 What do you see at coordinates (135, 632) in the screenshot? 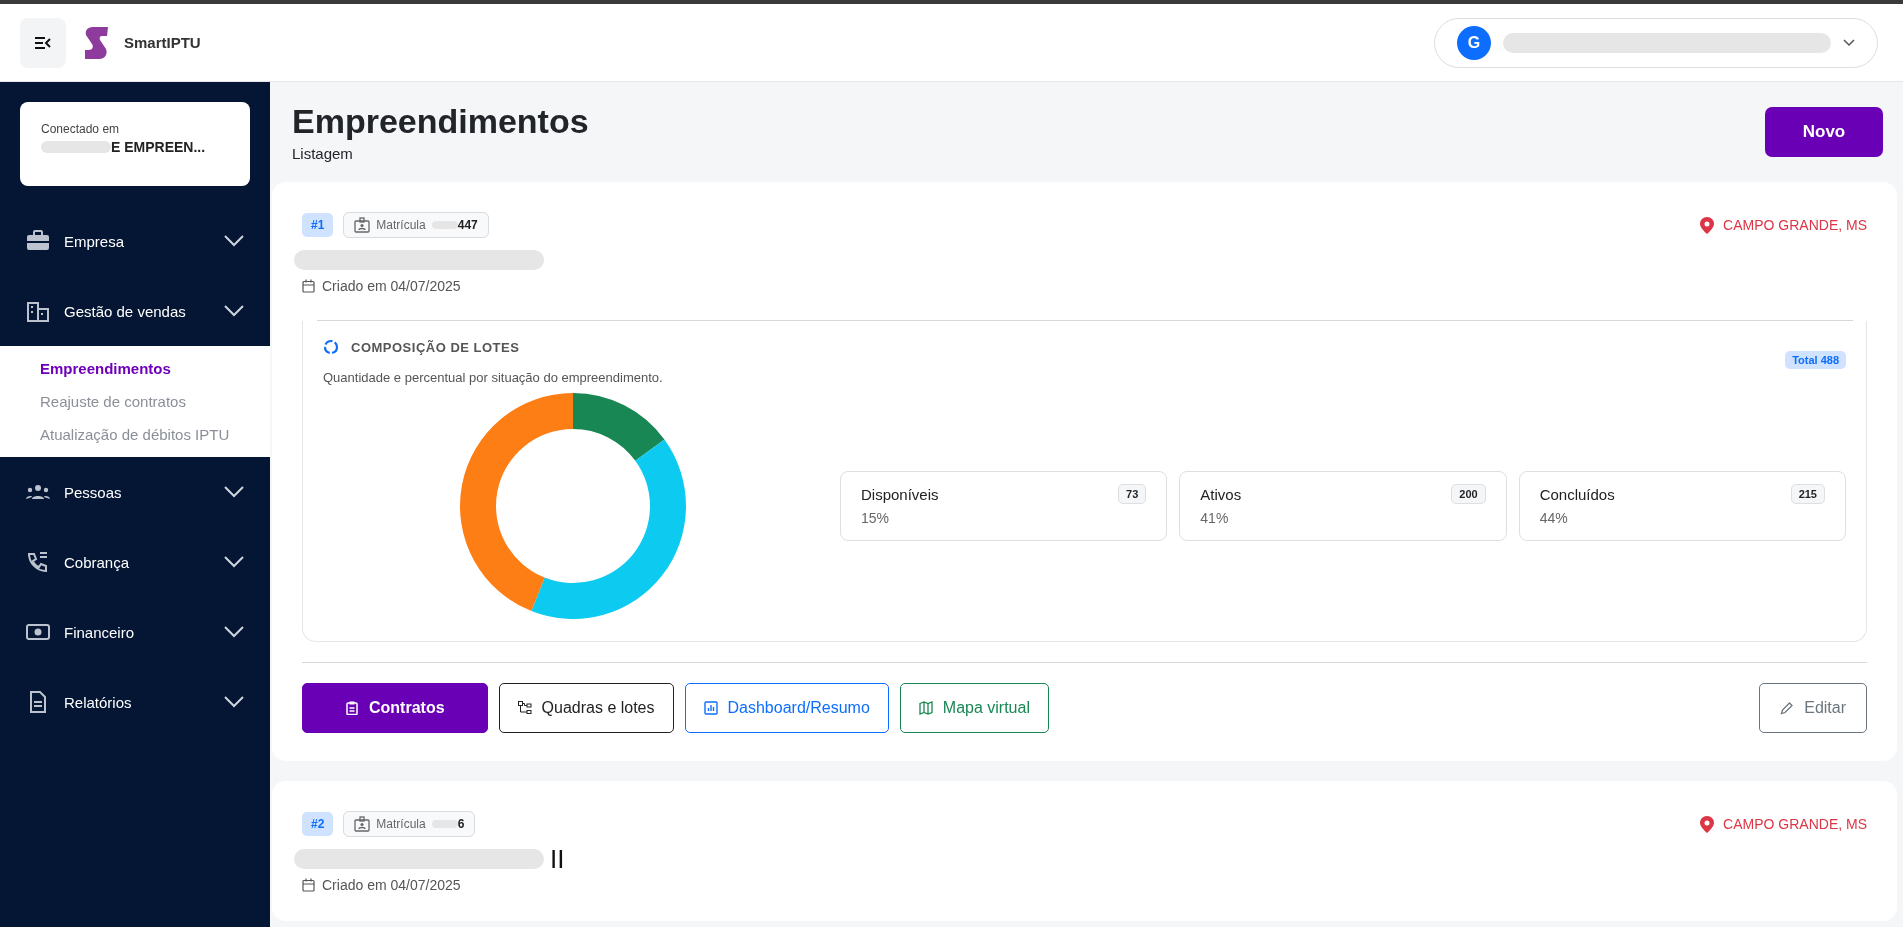
I see `sidebar-item: Financeiro` at bounding box center [135, 632].